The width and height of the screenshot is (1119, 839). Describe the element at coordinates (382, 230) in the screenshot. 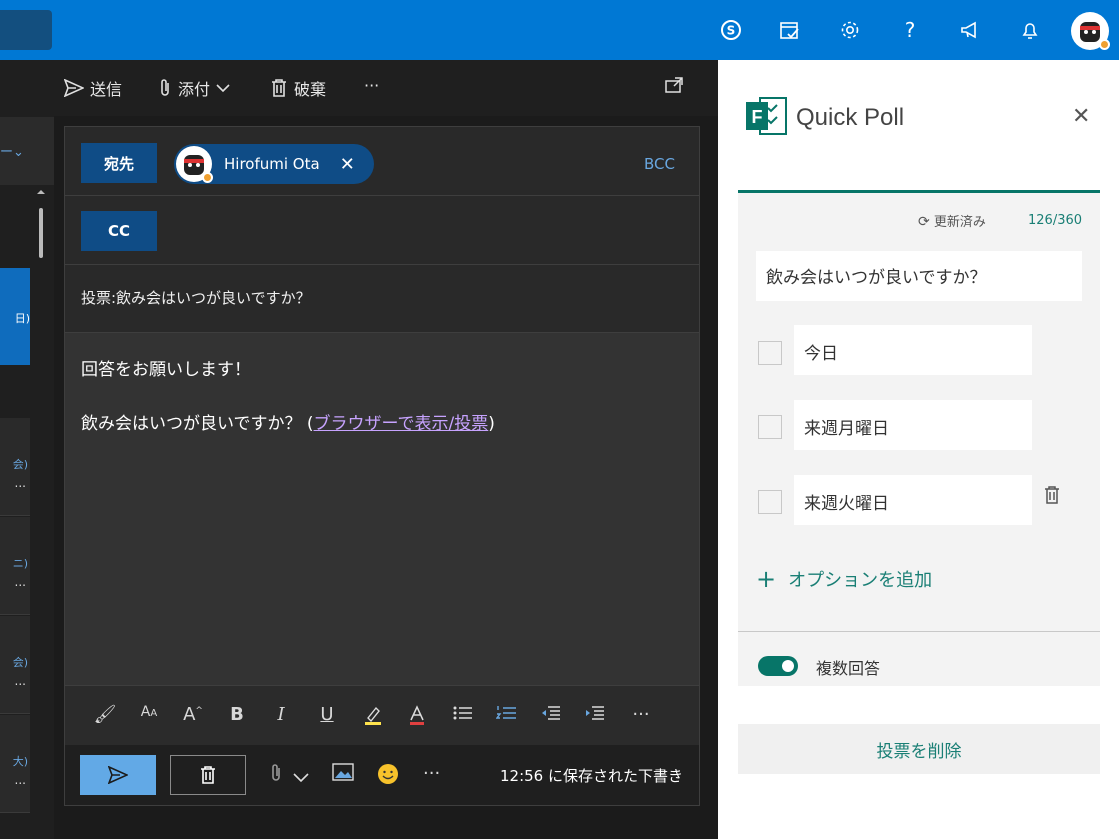

I see `cc-row: CC` at that location.